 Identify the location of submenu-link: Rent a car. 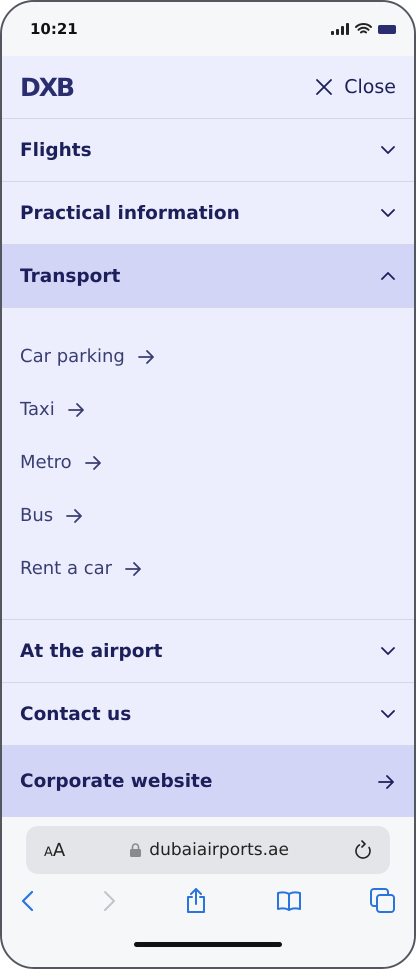
(208, 568).